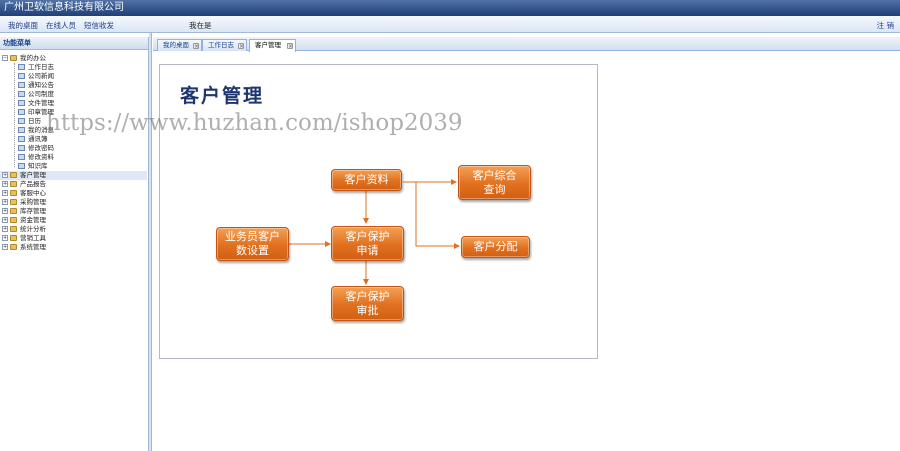 This screenshot has width=900, height=451. What do you see at coordinates (73, 76) in the screenshot?
I see `tree-item: 公司新闻` at bounding box center [73, 76].